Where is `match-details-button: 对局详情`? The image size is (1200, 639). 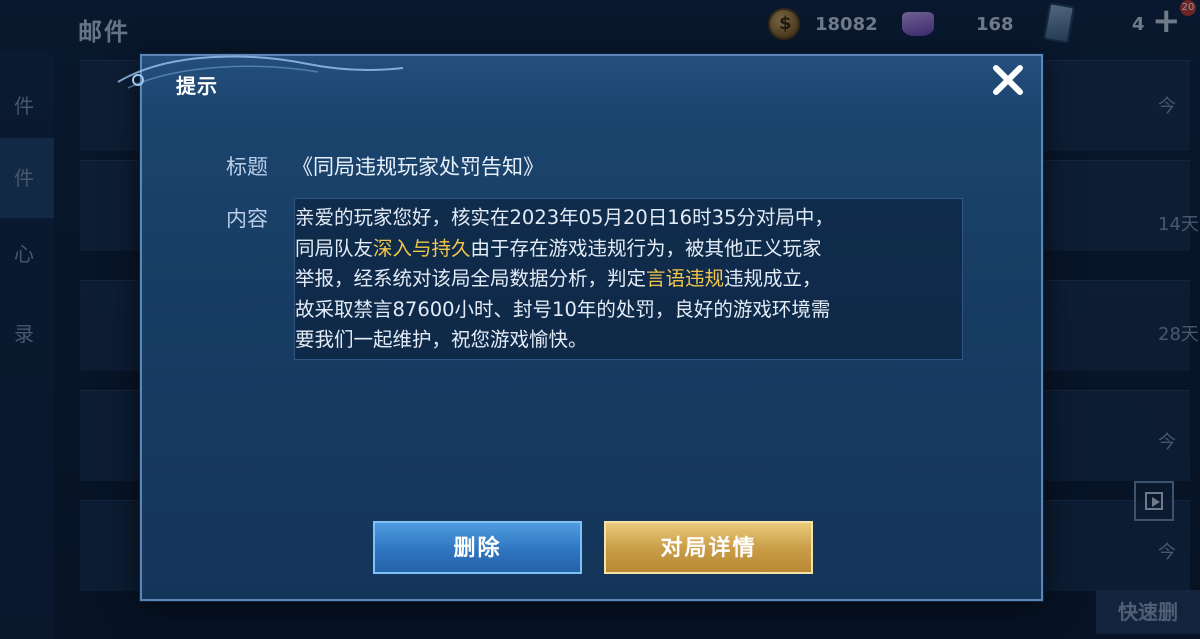
match-details-button: 对局详情 is located at coordinates (708, 547).